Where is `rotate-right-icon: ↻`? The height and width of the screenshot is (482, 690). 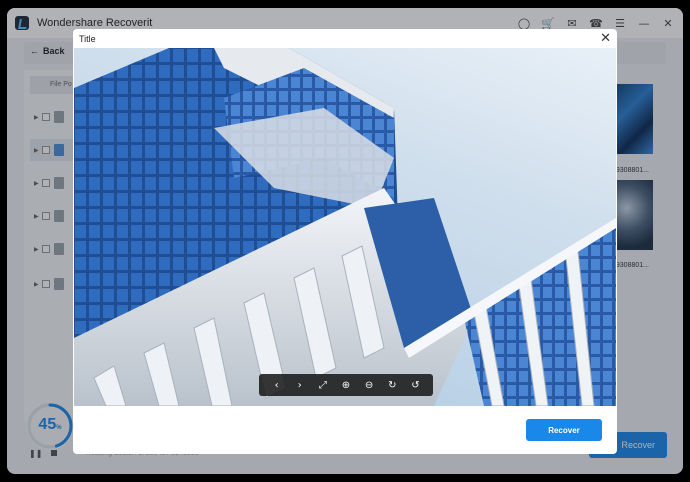
rotate-right-icon: ↻ is located at coordinates (392, 385).